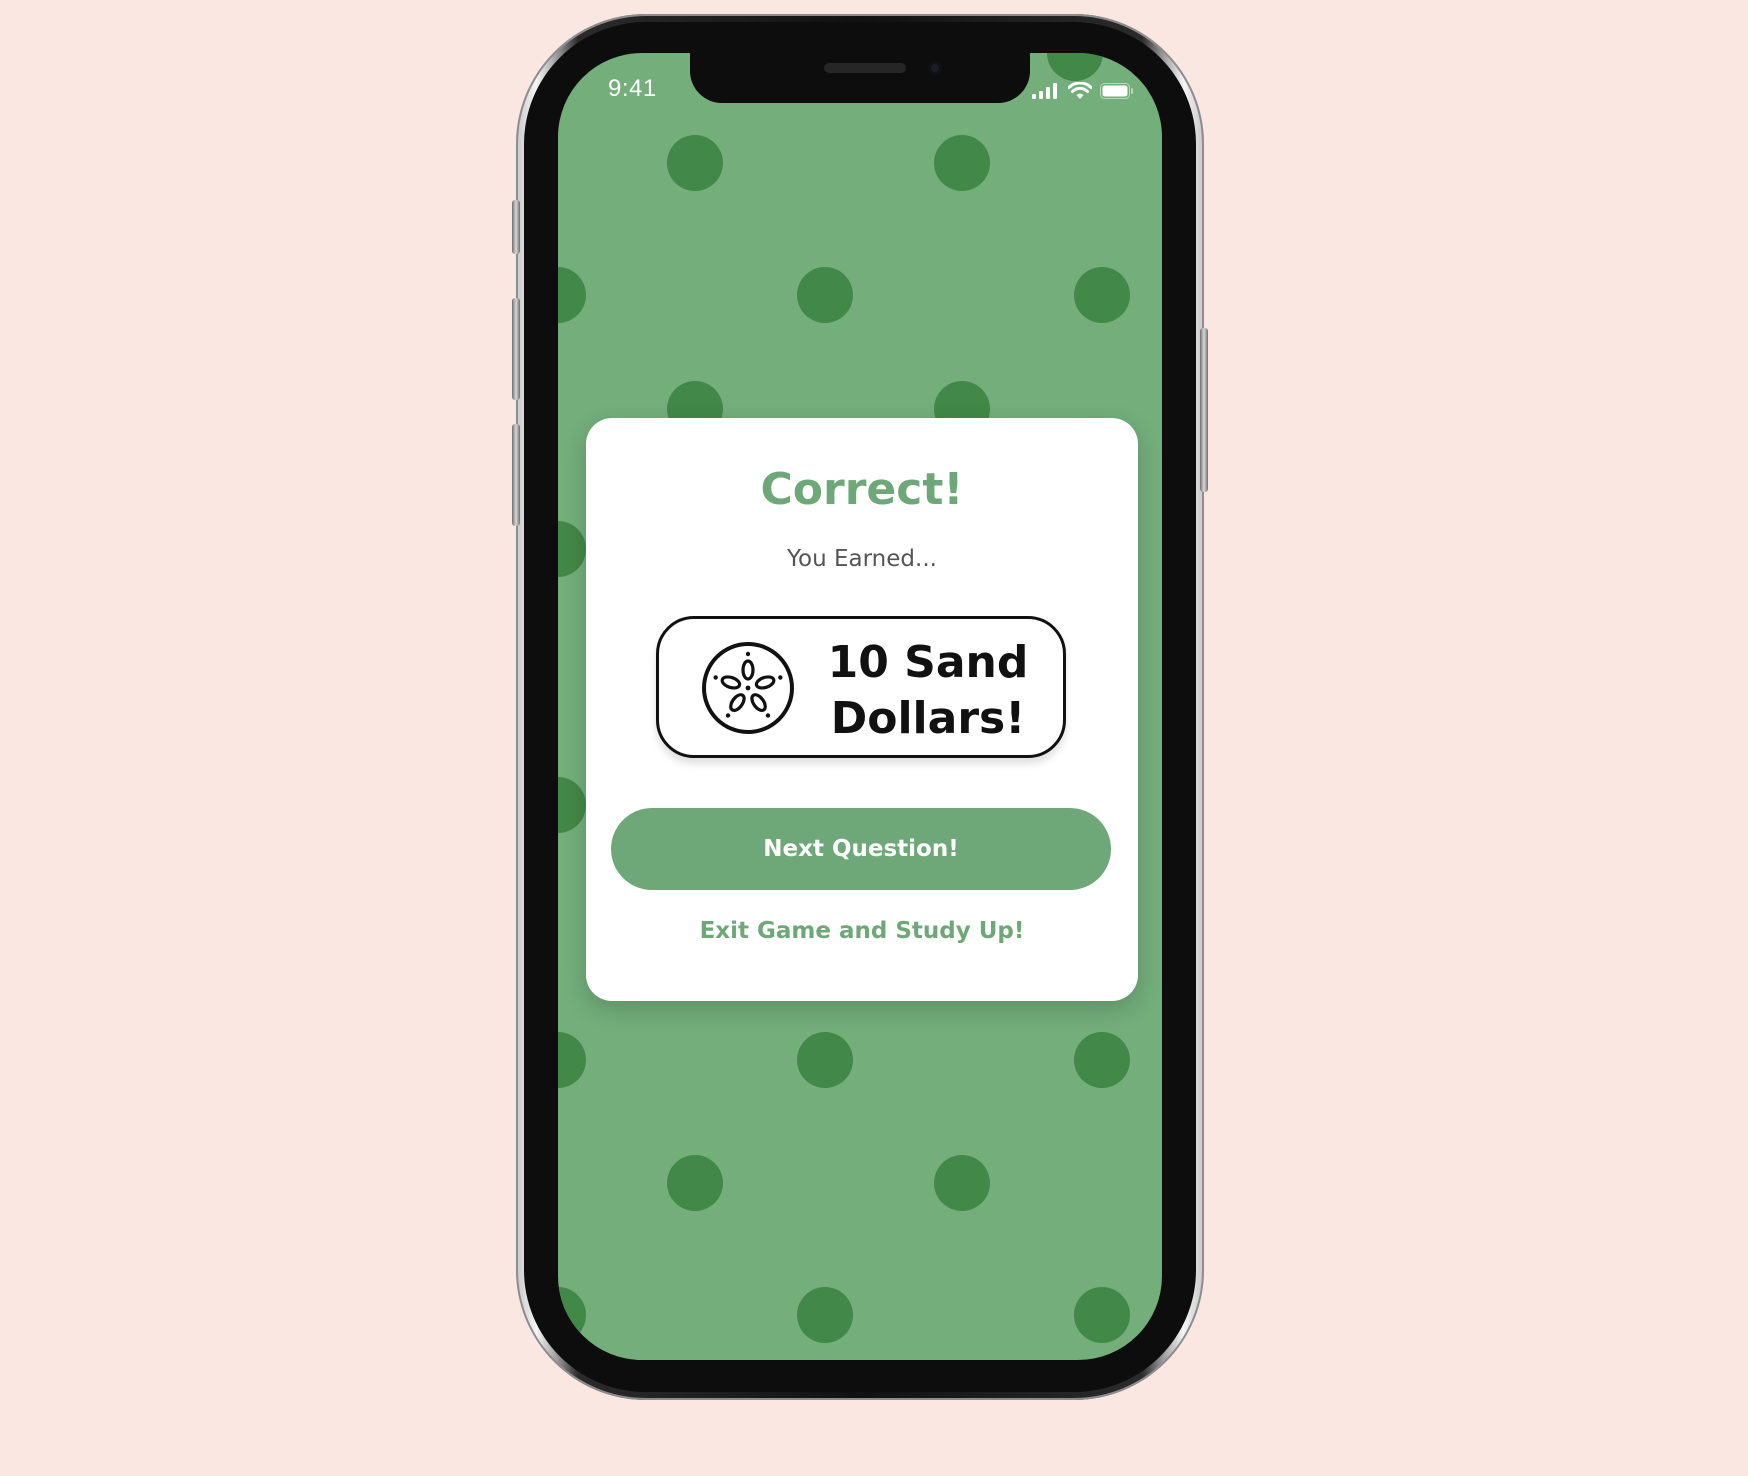 The height and width of the screenshot is (1476, 1748). What do you see at coordinates (632, 88) in the screenshot?
I see `status-time: 9:41` at bounding box center [632, 88].